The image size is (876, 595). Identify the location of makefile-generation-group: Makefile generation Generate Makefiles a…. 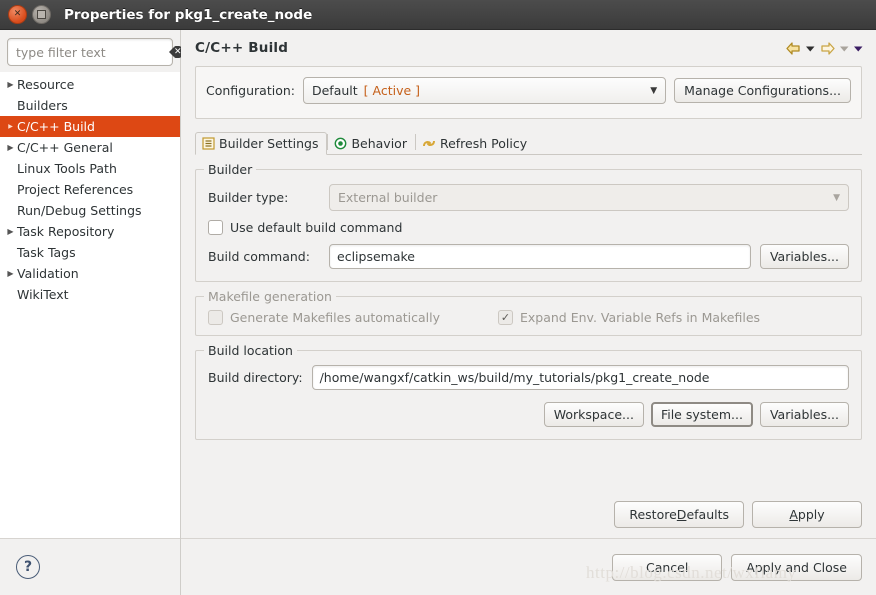
(528, 312).